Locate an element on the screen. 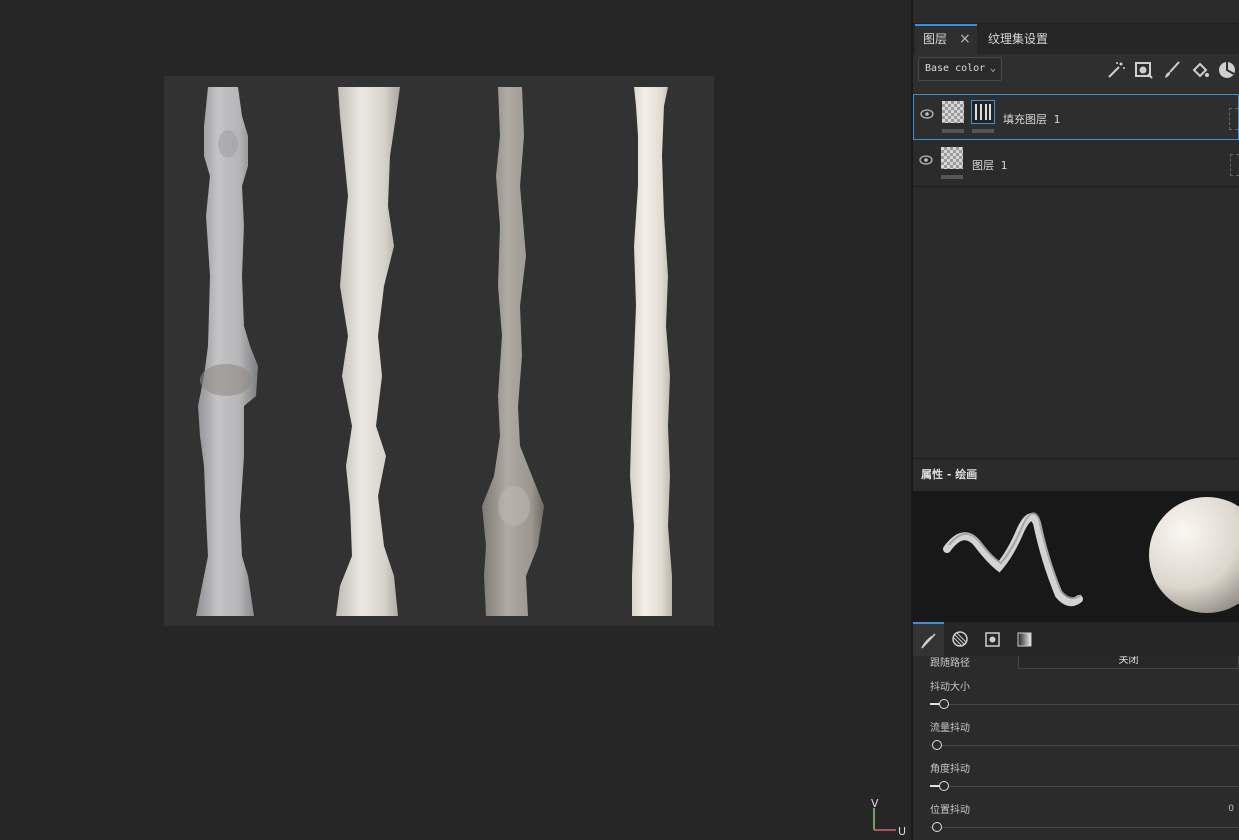 The image size is (1239, 840). panel-tab-bar: 图层 × 纹理集设置 is located at coordinates (1076, 39).